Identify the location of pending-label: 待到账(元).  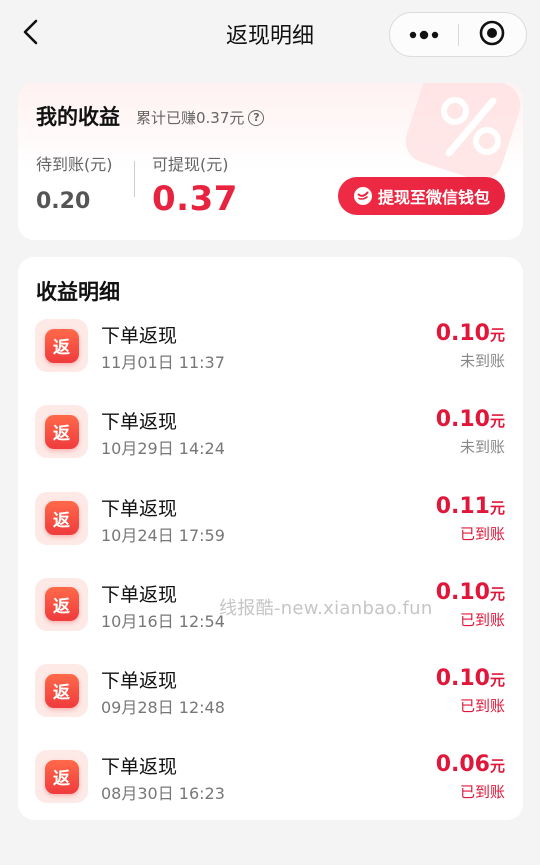
(74, 164).